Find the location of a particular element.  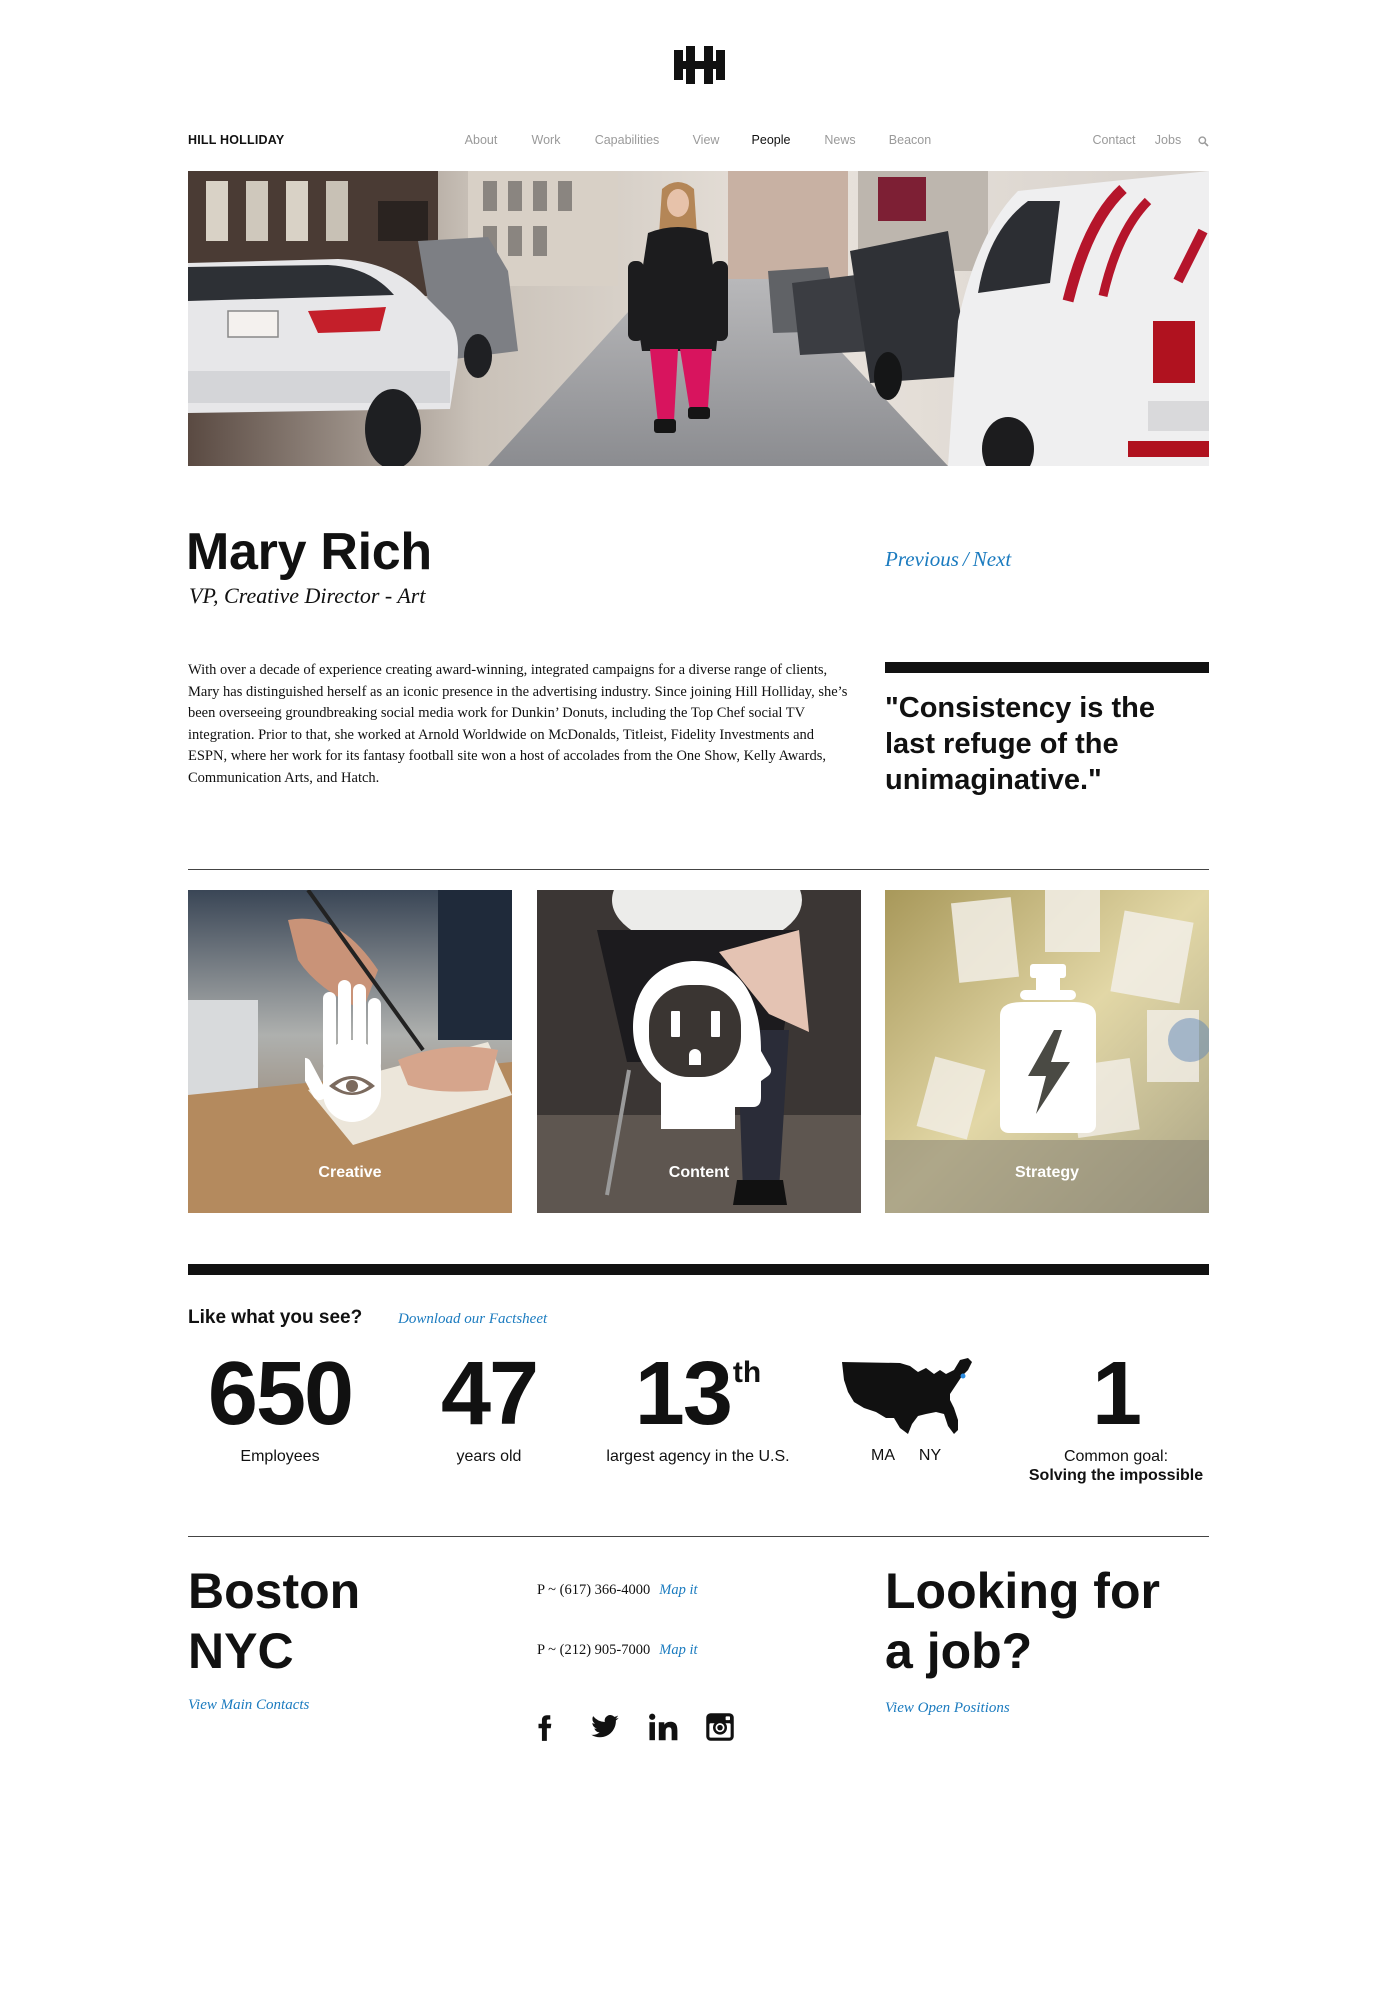

stat-rank: 13th largest agency in the U.S. is located at coordinates (698, 1421).